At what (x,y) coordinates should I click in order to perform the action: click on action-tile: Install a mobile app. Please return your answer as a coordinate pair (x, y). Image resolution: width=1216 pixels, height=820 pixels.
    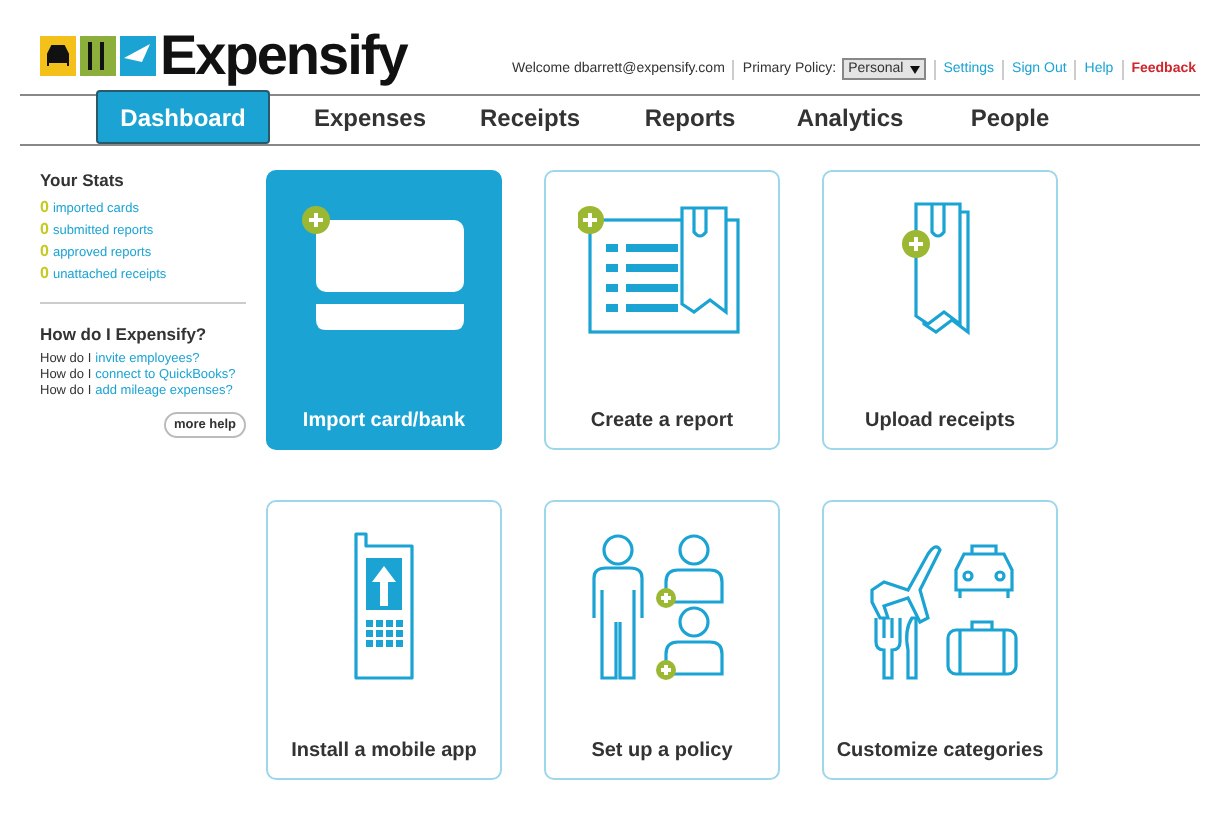
    Looking at the image, I should click on (384, 640).